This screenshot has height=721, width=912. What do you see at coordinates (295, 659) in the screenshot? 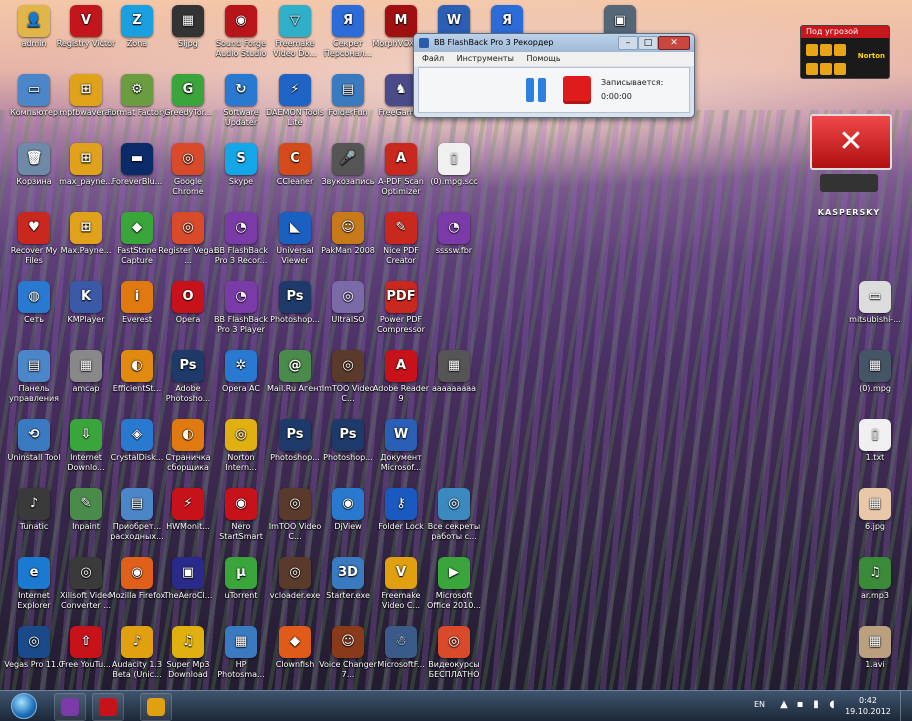
I see `desktop-icon: ◆ Clownfish` at bounding box center [295, 659].